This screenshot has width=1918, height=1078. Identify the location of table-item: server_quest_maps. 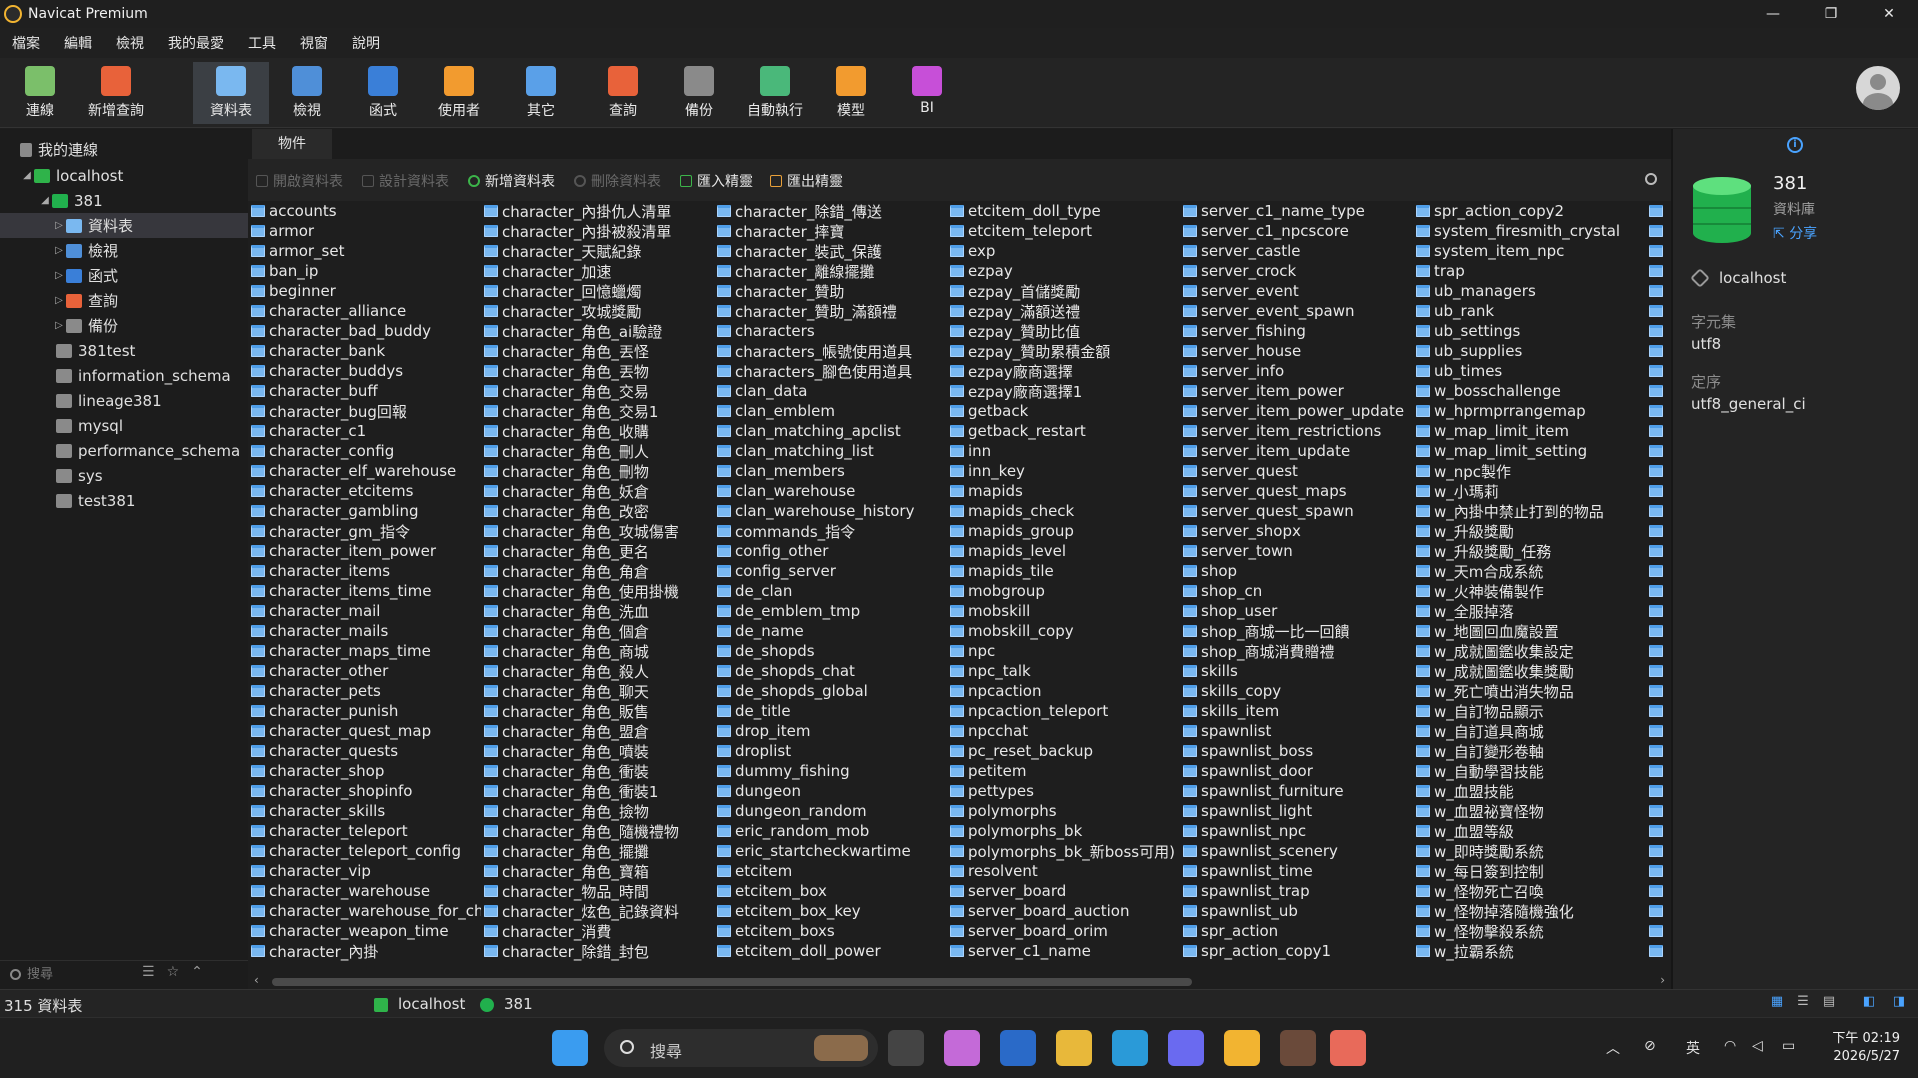
(1298, 491).